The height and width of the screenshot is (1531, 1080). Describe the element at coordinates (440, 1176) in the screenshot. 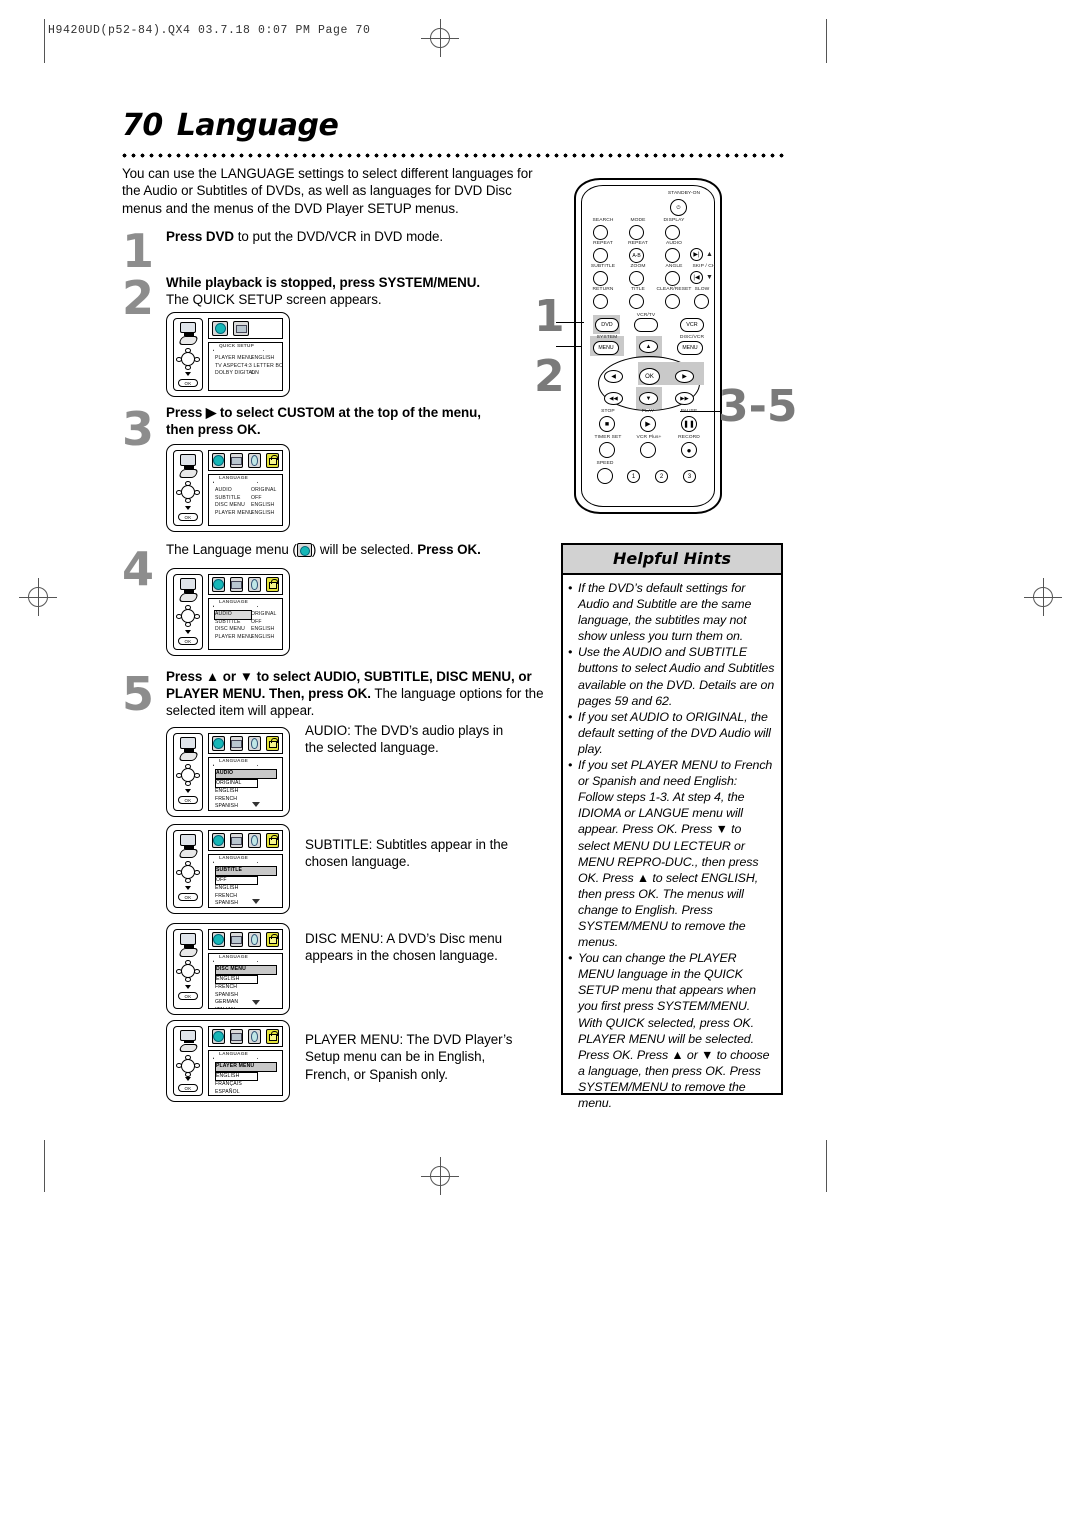

I see `registration-mark-bottom` at that location.